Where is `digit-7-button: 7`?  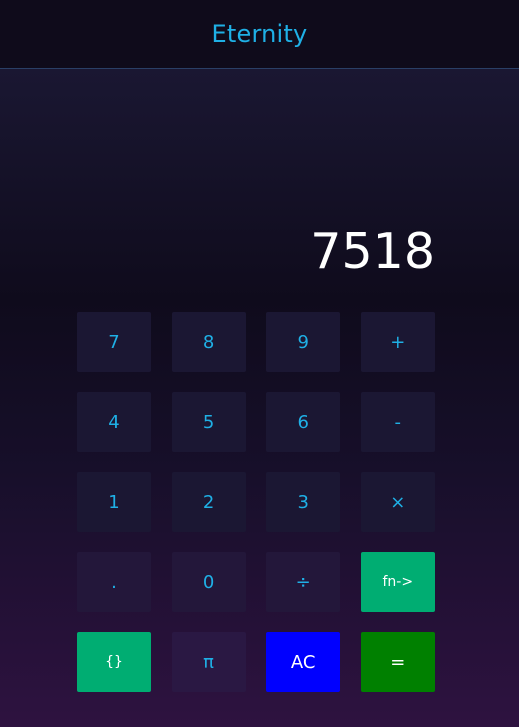 digit-7-button: 7 is located at coordinates (114, 342).